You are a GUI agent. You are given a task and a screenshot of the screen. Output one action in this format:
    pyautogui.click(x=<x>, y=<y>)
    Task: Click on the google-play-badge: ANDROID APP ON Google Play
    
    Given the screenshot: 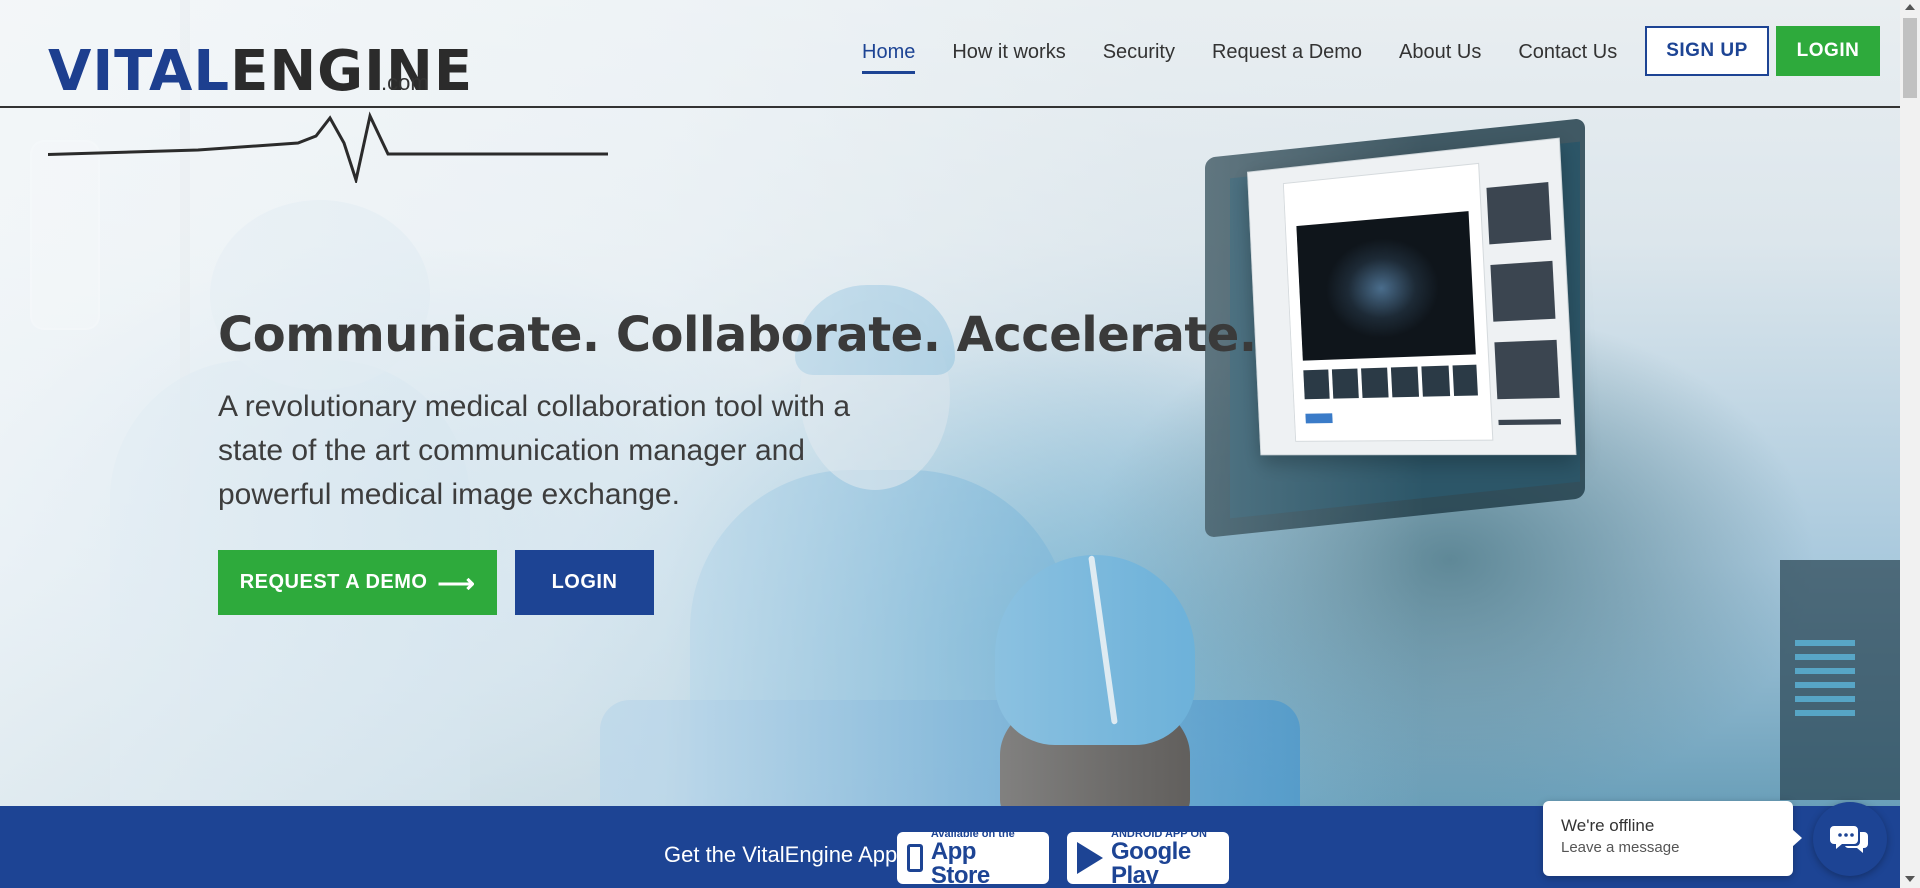 What is the action you would take?
    pyautogui.click(x=1148, y=858)
    